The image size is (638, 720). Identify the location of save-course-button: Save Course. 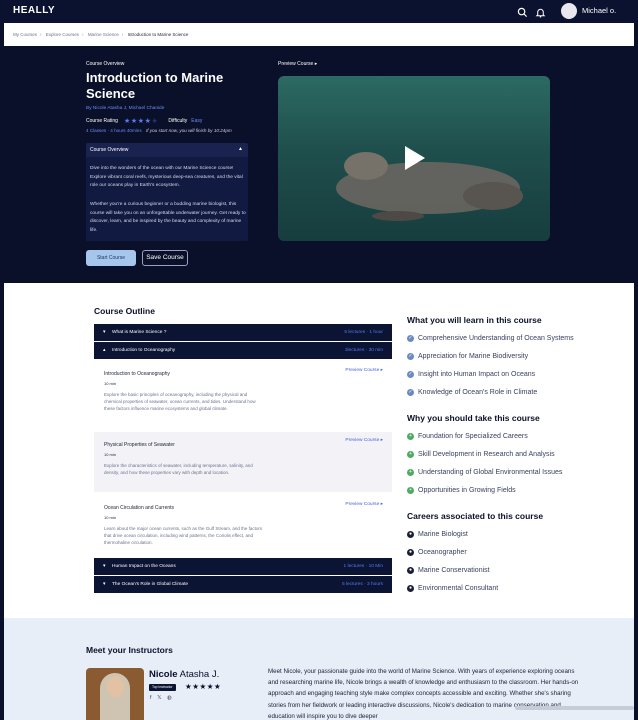
(165, 258).